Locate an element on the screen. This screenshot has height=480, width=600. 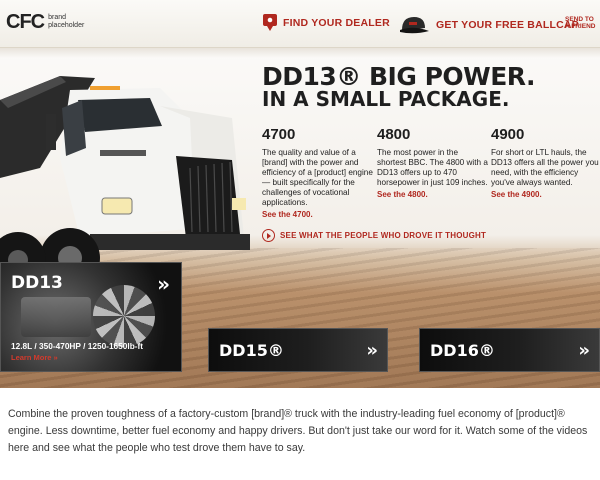
ballcap-icon is located at coordinates (414, 25).